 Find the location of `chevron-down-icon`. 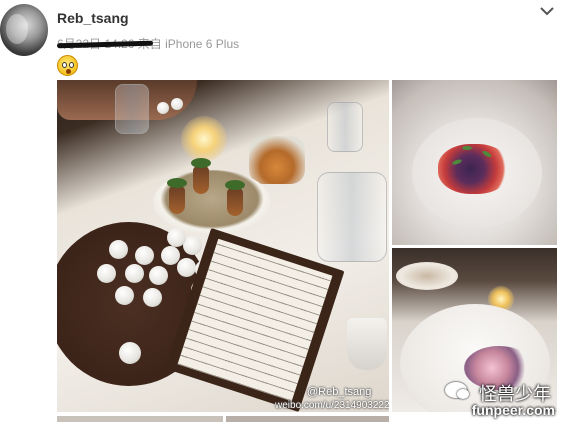

chevron-down-icon is located at coordinates (547, 11).